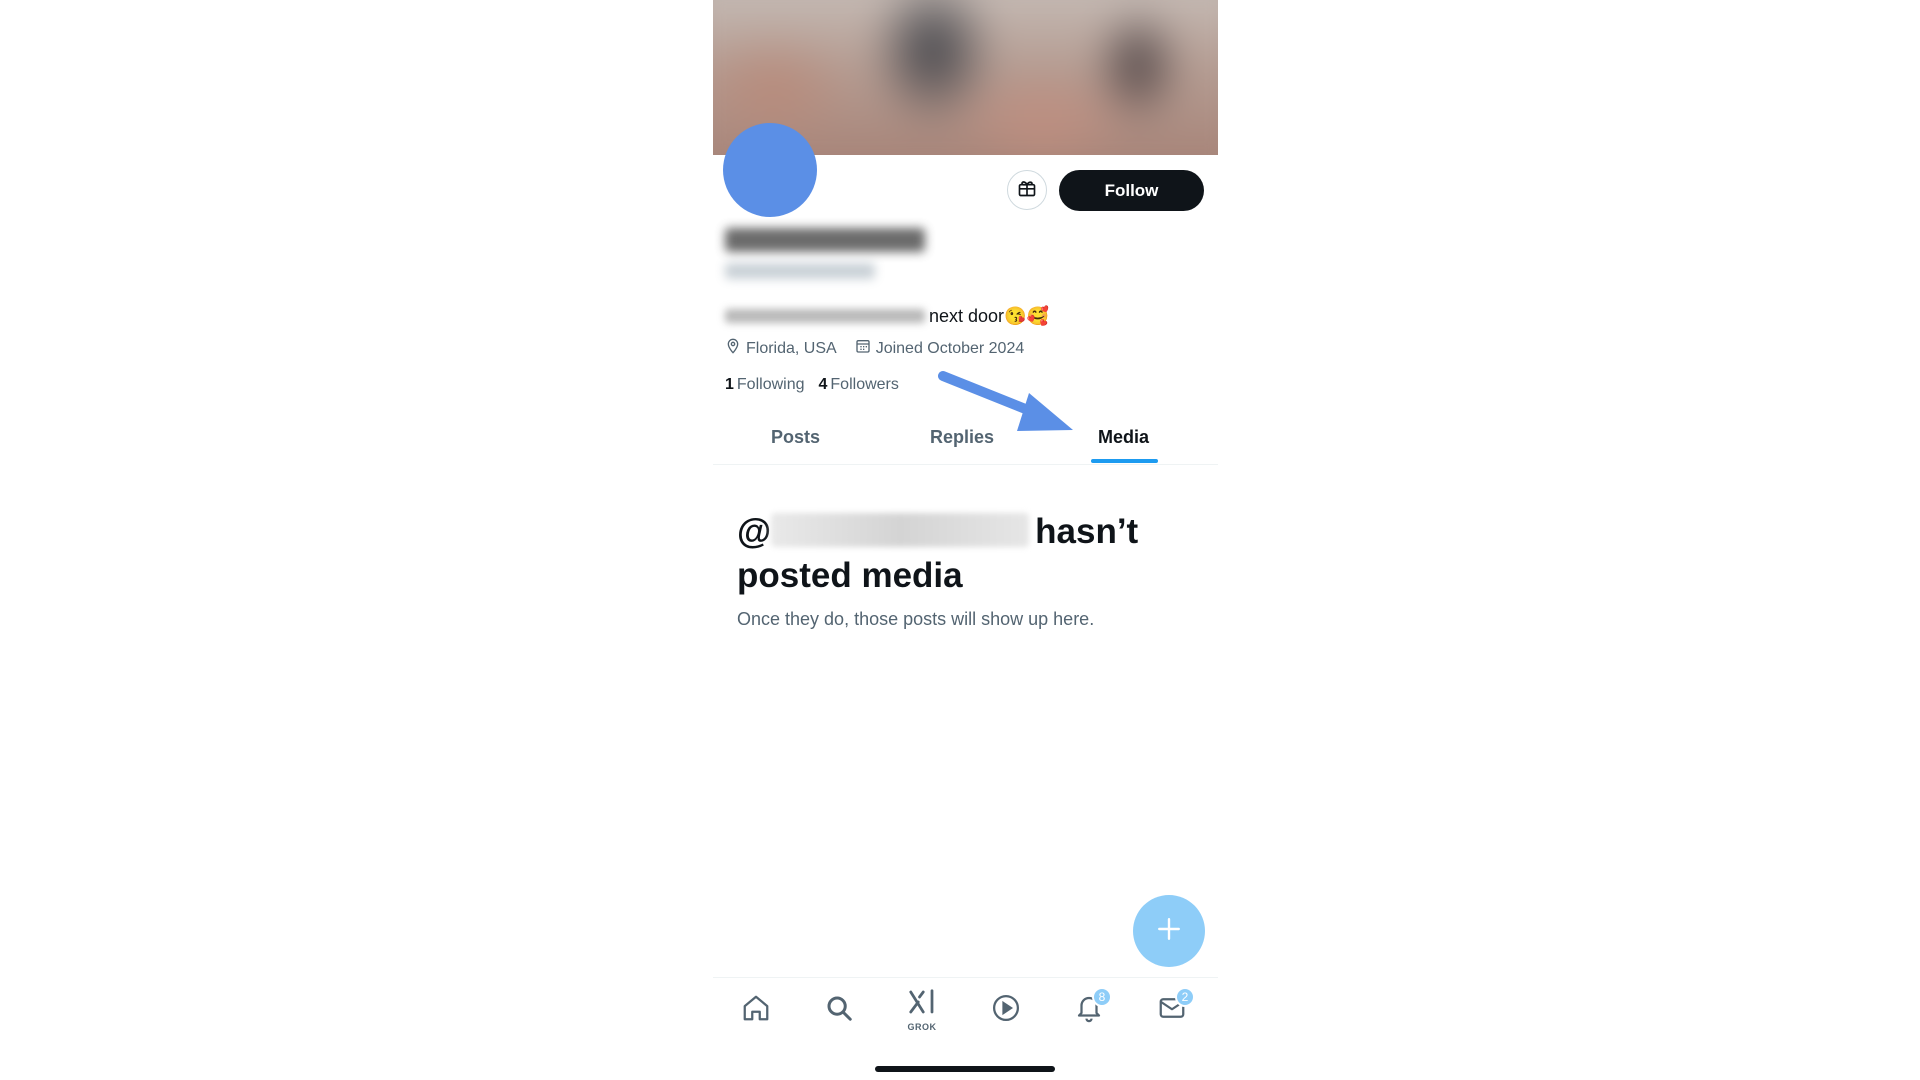 Image resolution: width=1920 pixels, height=1080 pixels. What do you see at coordinates (922, 1004) in the screenshot?
I see `grok-icon` at bounding box center [922, 1004].